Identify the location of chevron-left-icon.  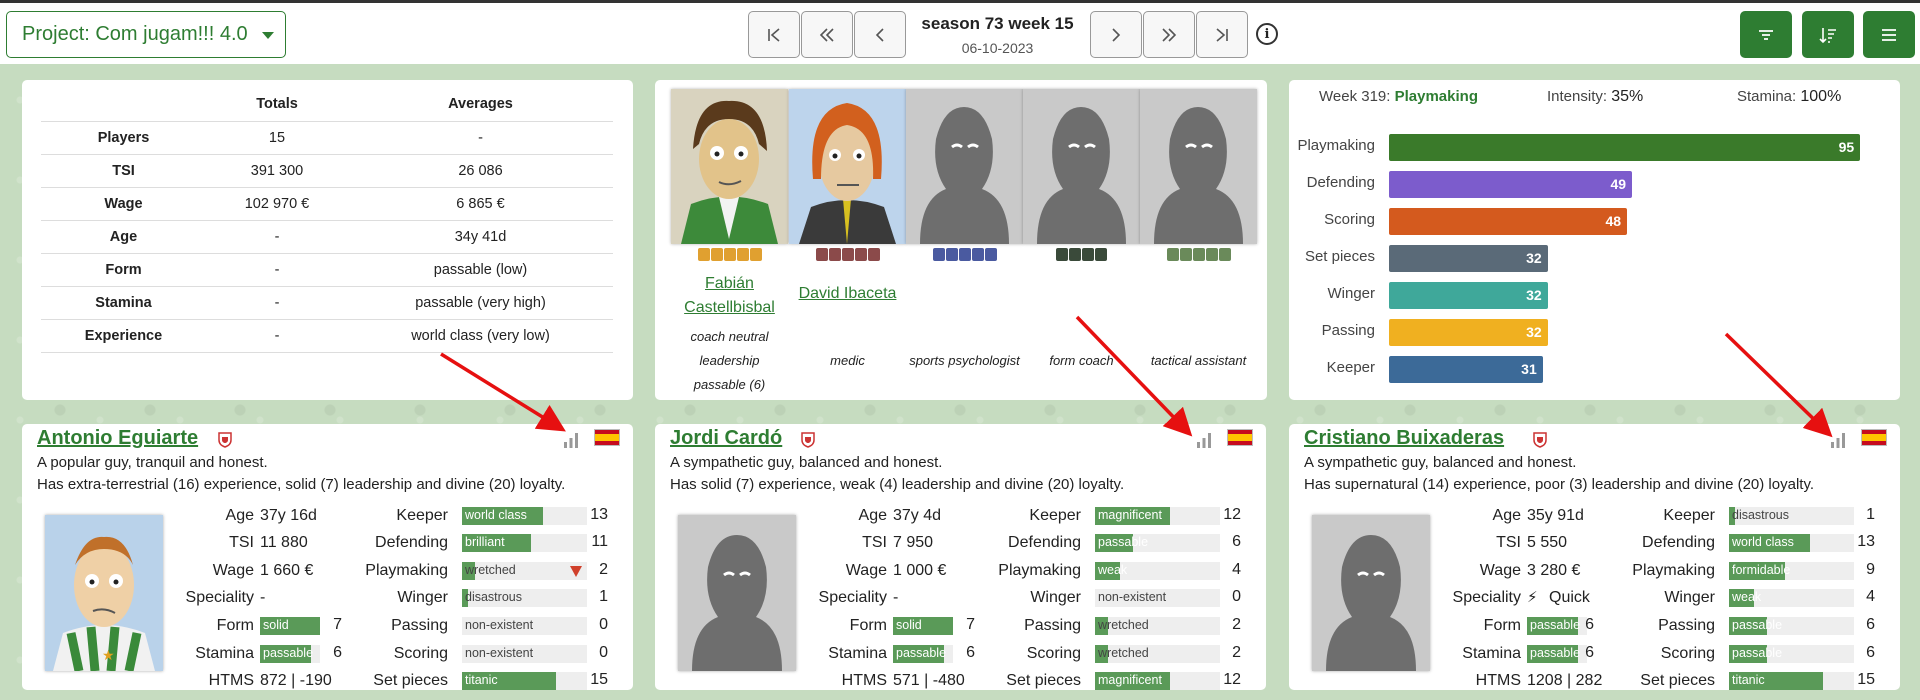
(879, 34).